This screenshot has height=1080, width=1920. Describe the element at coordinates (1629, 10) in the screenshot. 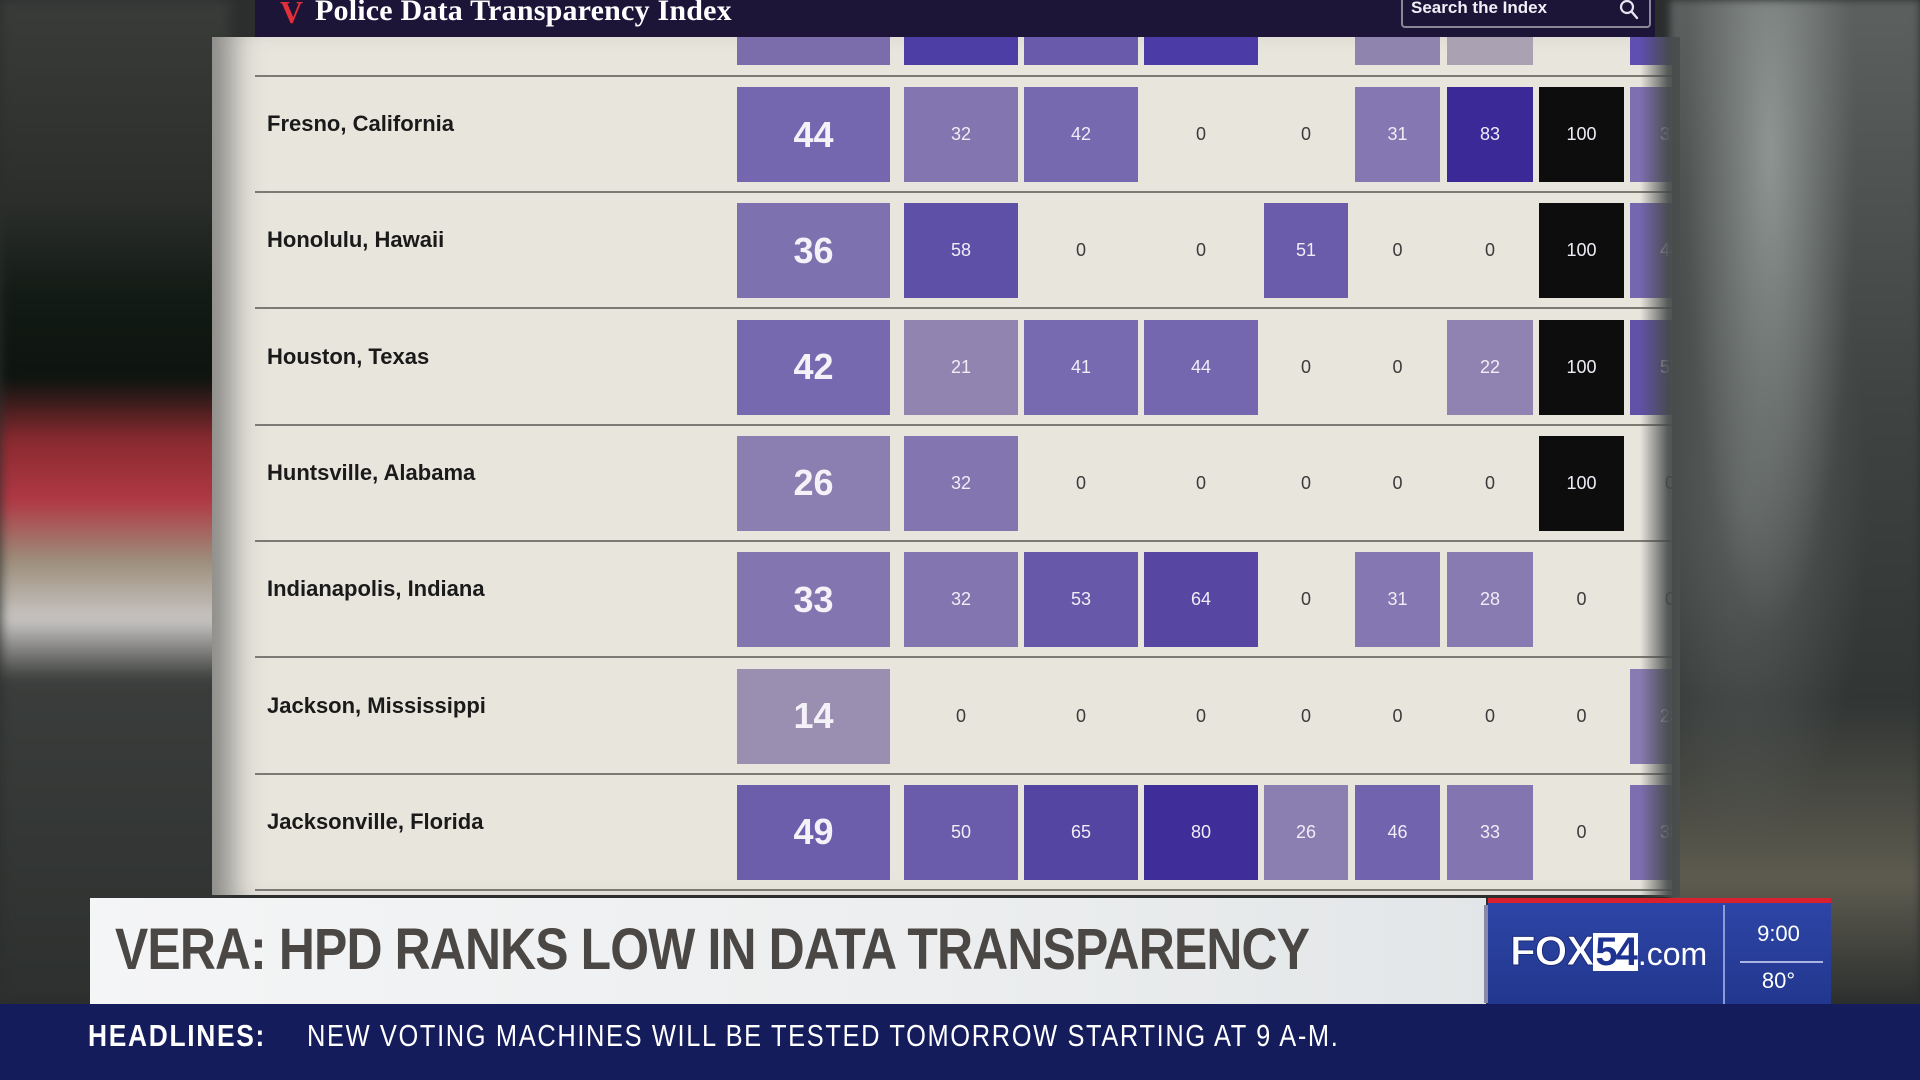

I see `search-icon` at that location.